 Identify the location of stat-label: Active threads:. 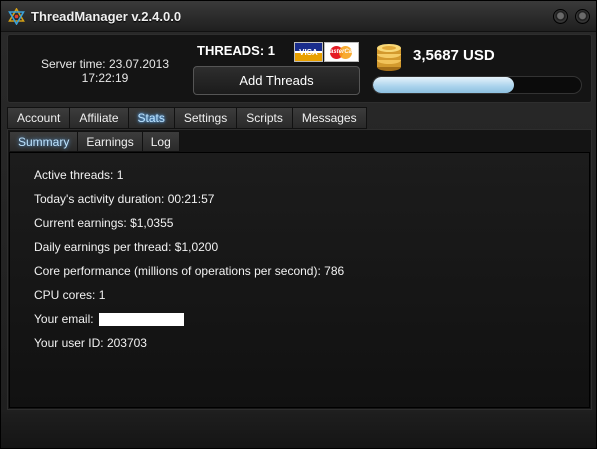
(74, 175).